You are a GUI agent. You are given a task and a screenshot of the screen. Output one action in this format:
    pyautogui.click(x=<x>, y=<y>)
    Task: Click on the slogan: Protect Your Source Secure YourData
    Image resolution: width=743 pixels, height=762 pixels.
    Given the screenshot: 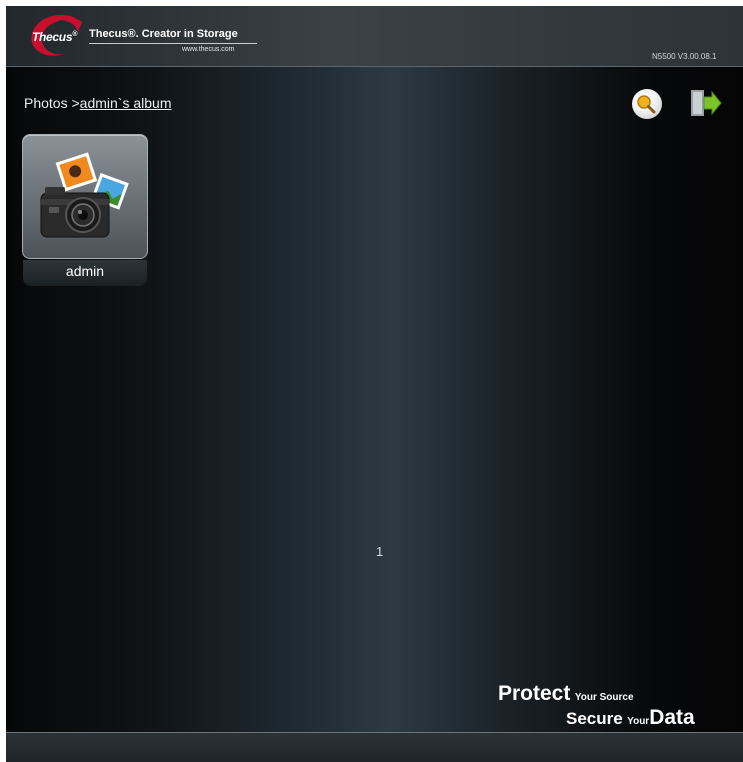 What is the action you would take?
    pyautogui.click(x=613, y=707)
    